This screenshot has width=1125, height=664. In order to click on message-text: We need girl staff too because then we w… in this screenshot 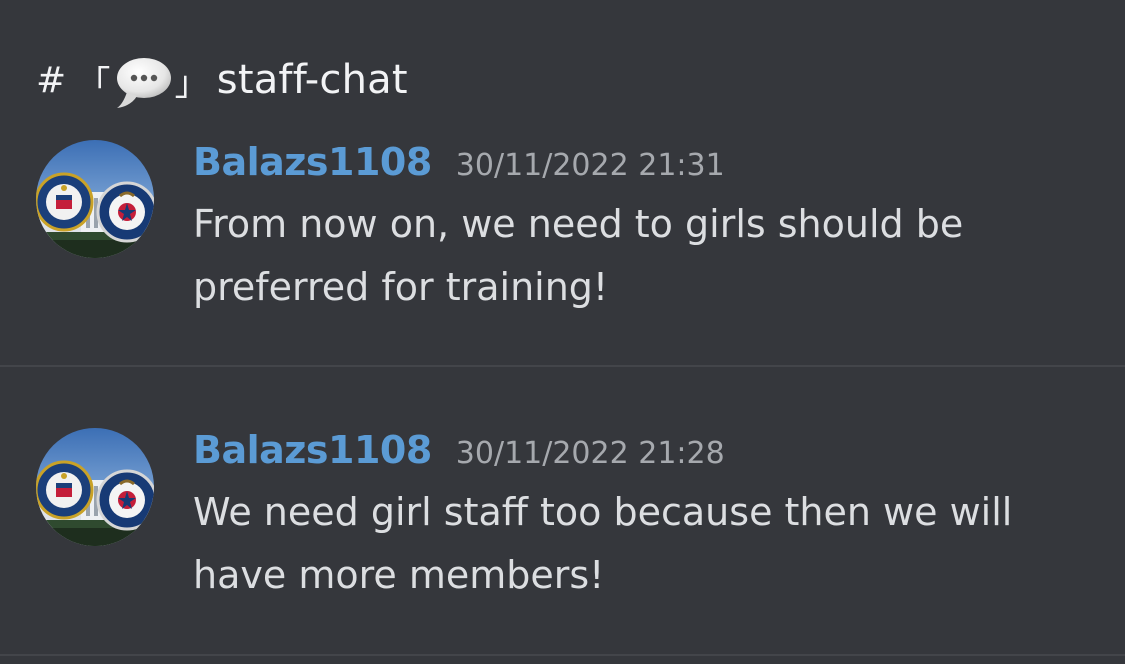, I will do `click(603, 543)`.